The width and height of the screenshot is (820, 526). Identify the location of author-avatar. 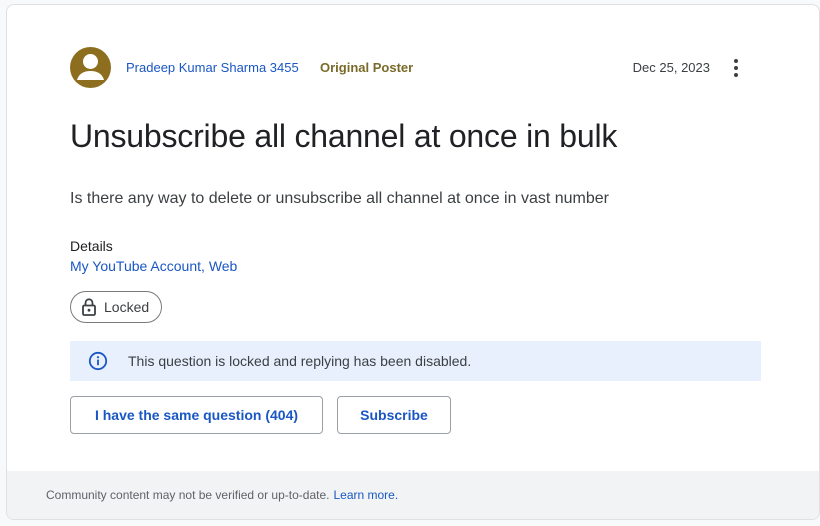
(90, 67).